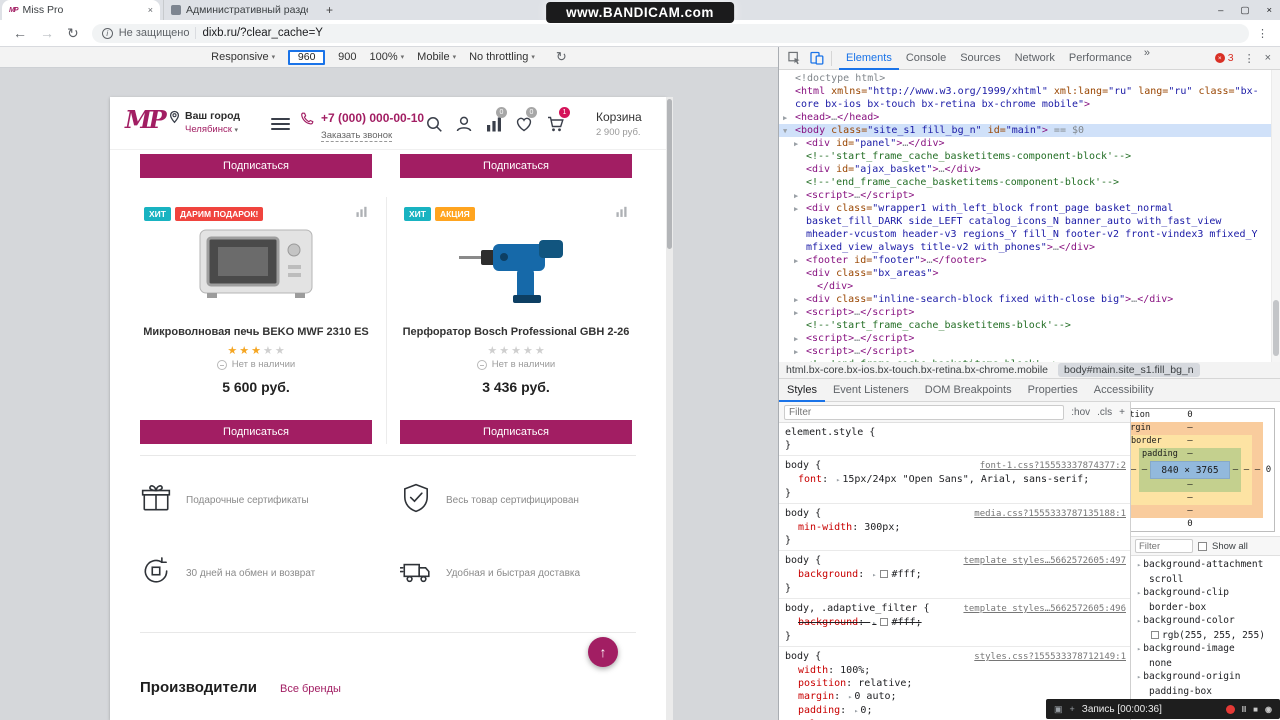 Image resolution: width=1280 pixels, height=720 pixels. What do you see at coordinates (870, 608) in the screenshot?
I see `rule-selector: body, .adaptive_filter {` at bounding box center [870, 608].